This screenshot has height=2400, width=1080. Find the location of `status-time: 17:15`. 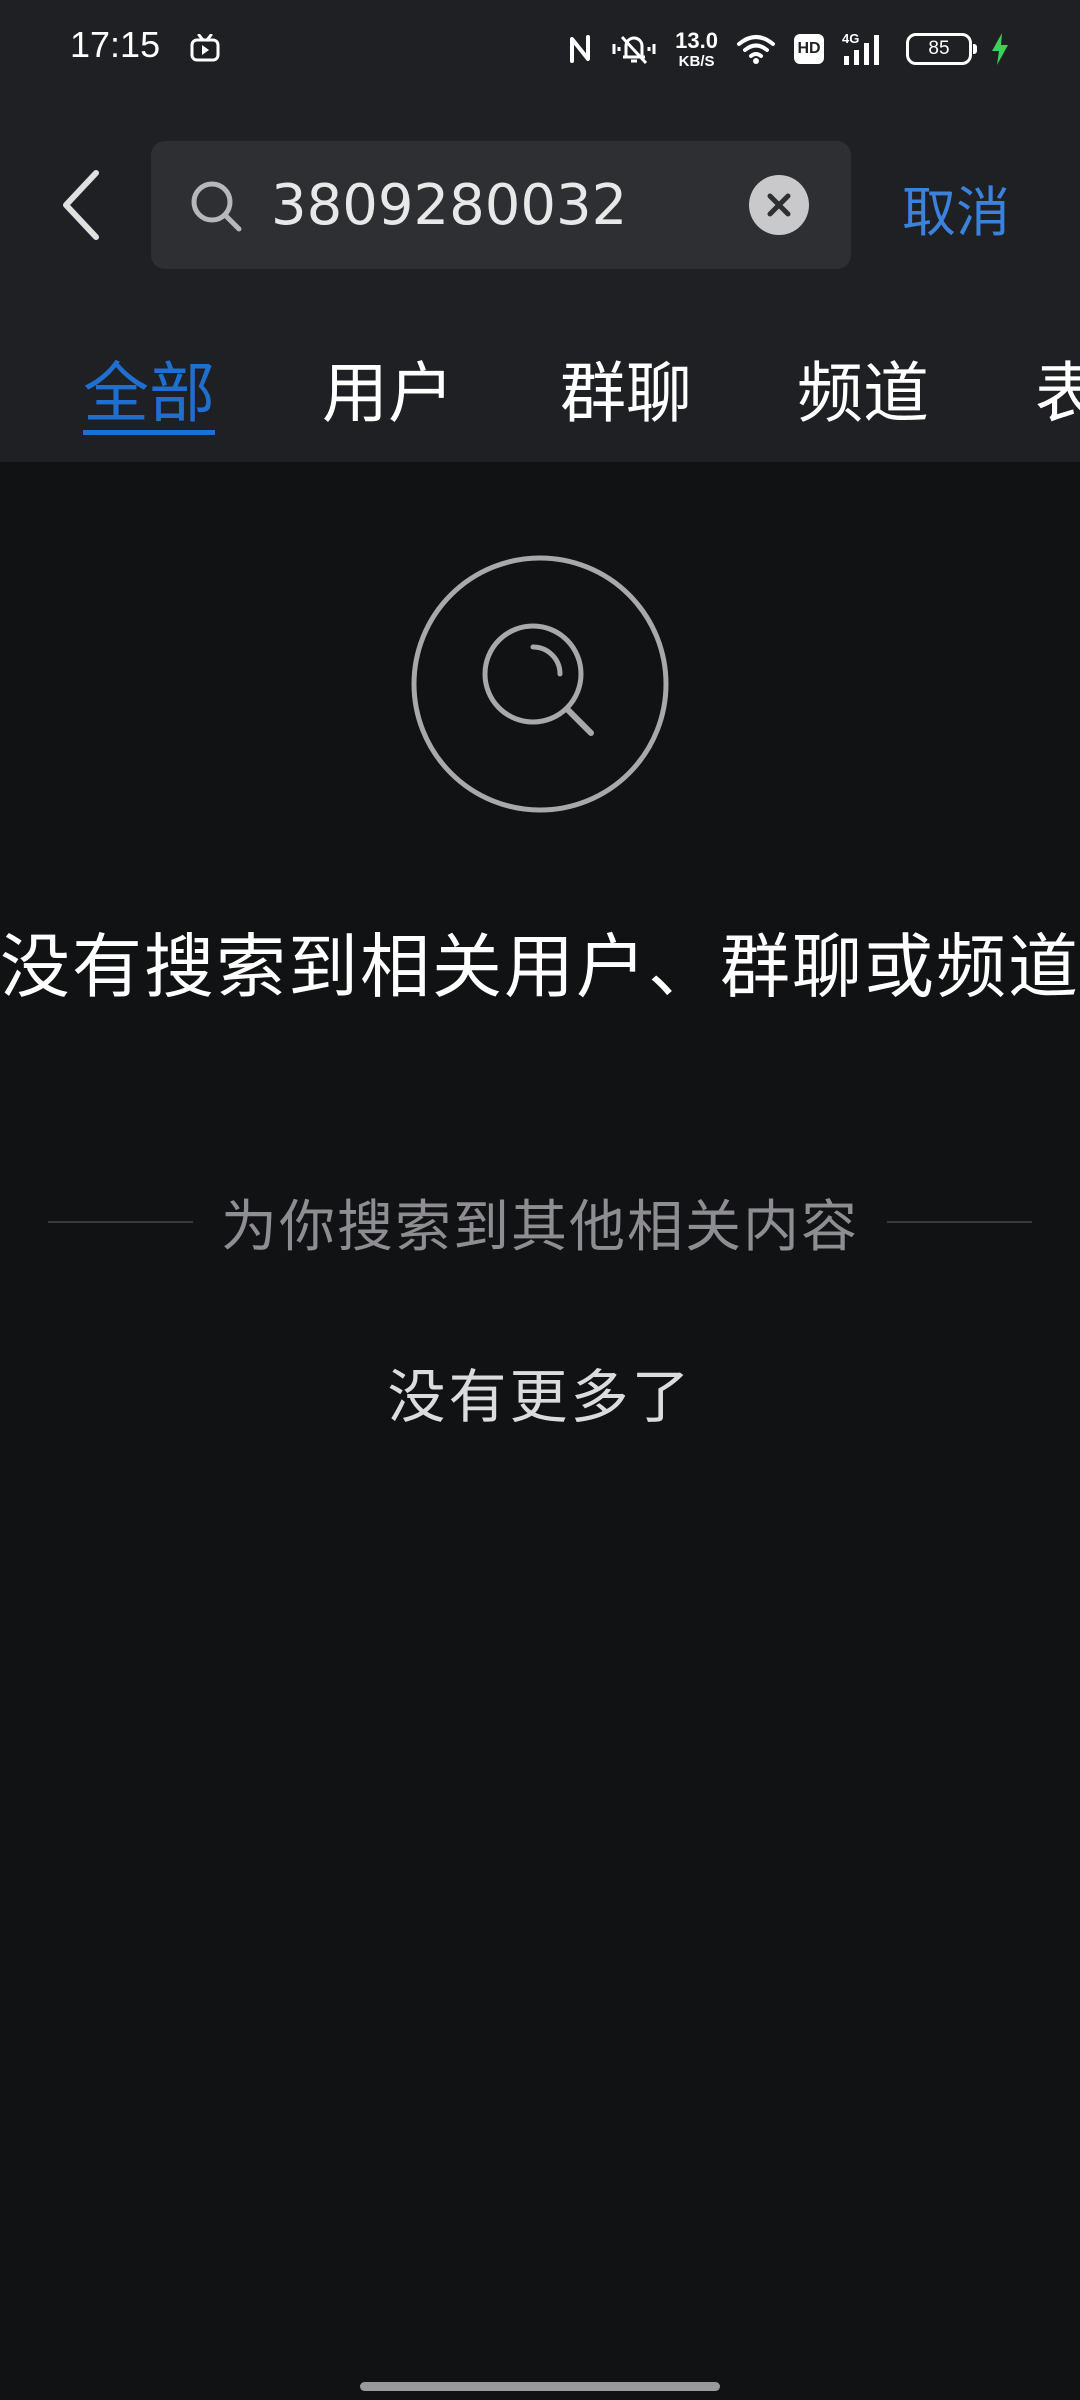

status-time: 17:15 is located at coordinates (115, 44).